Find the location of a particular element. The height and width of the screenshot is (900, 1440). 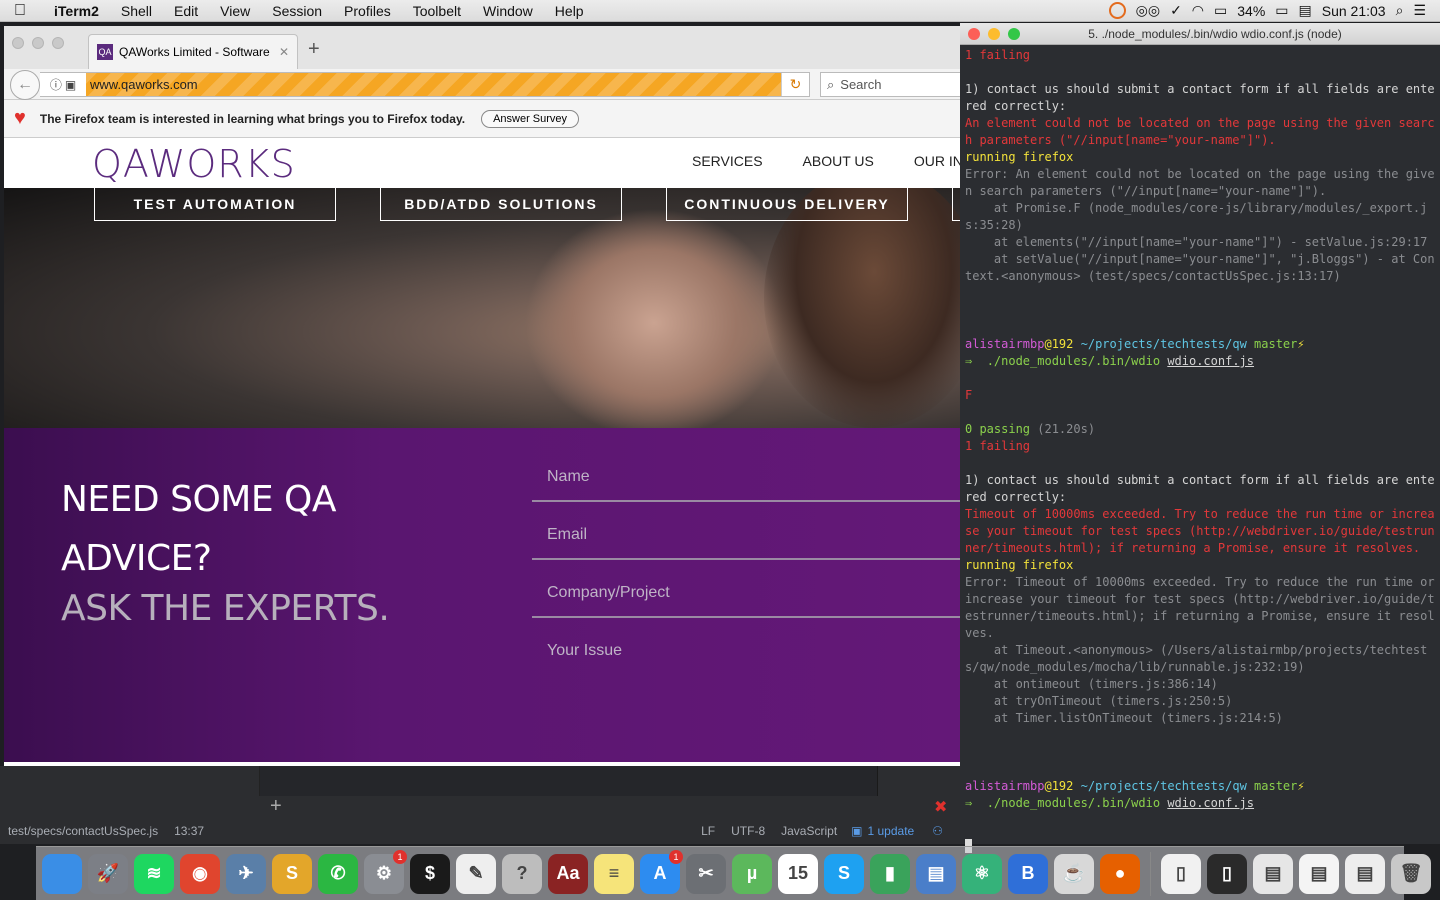

battery-icon: ▭ is located at coordinates (1281, 10).